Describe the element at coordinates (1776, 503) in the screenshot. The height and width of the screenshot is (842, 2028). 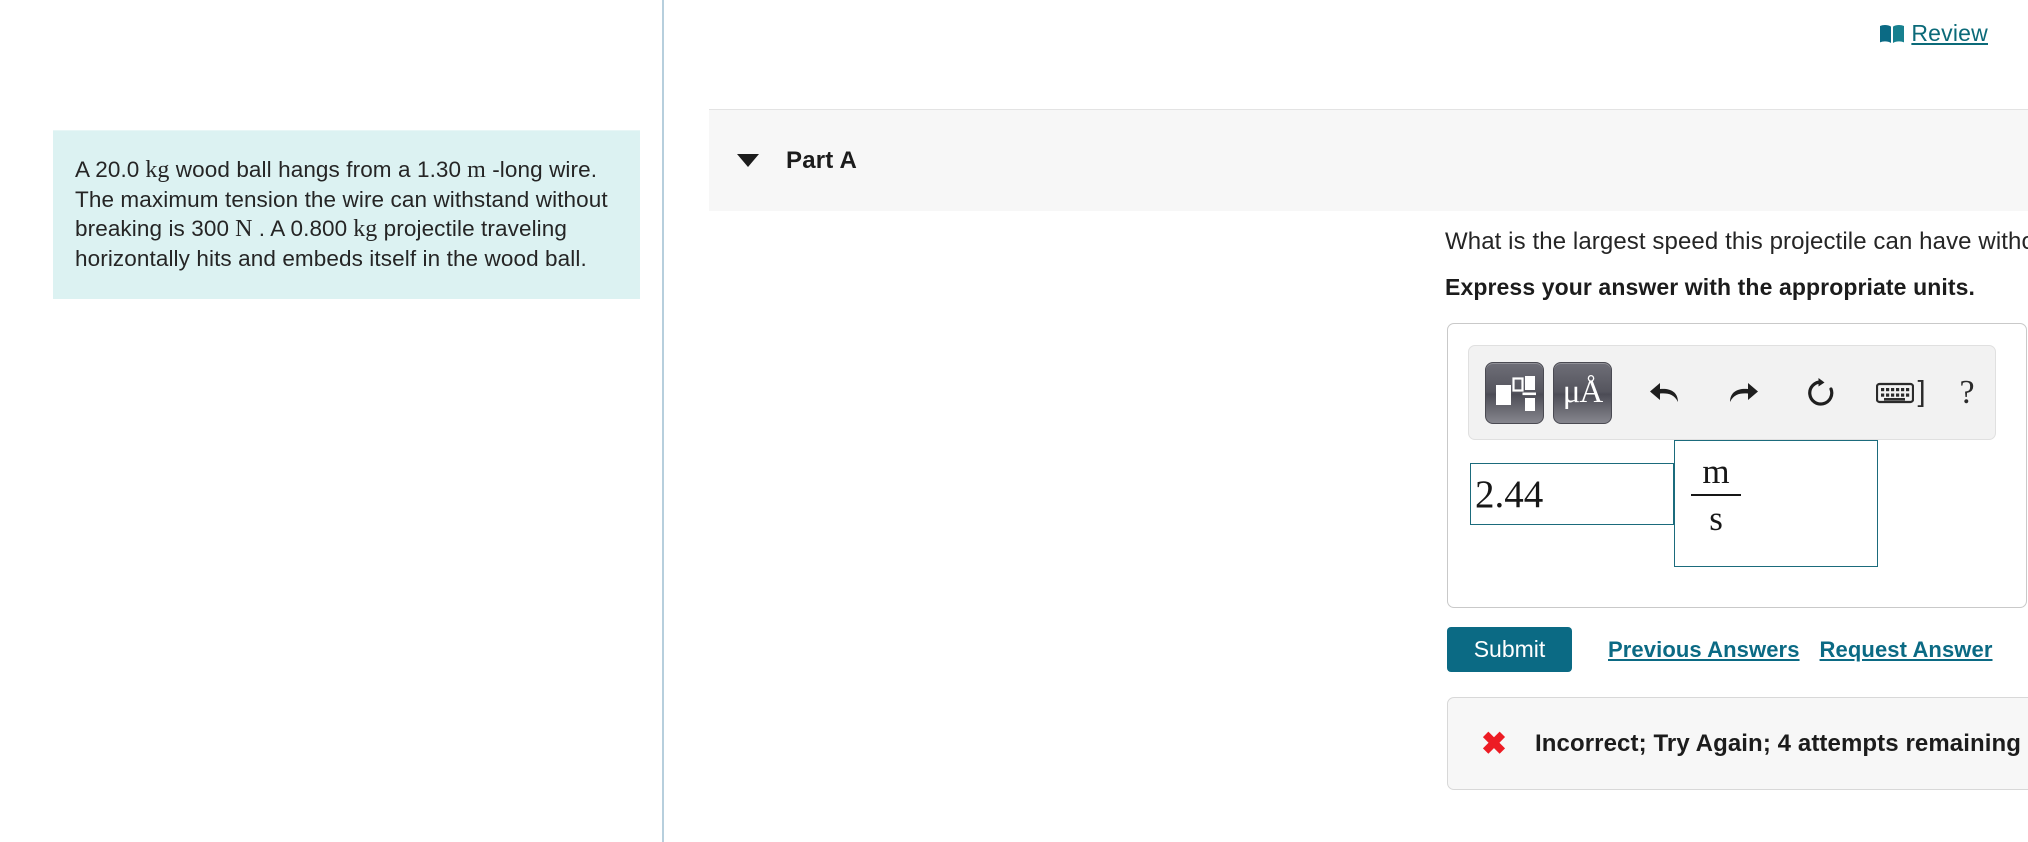
I see `answer-unit-input: m s` at that location.